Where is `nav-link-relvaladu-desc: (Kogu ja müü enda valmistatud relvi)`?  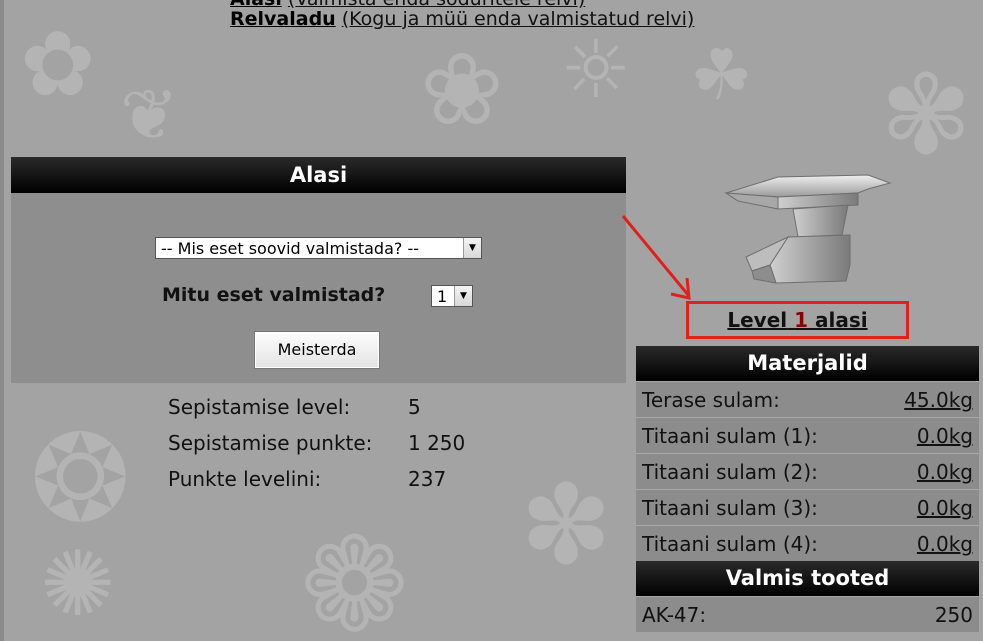
nav-link-relvaladu-desc: (Kogu ja müü enda valmistatud relvi) is located at coordinates (518, 19).